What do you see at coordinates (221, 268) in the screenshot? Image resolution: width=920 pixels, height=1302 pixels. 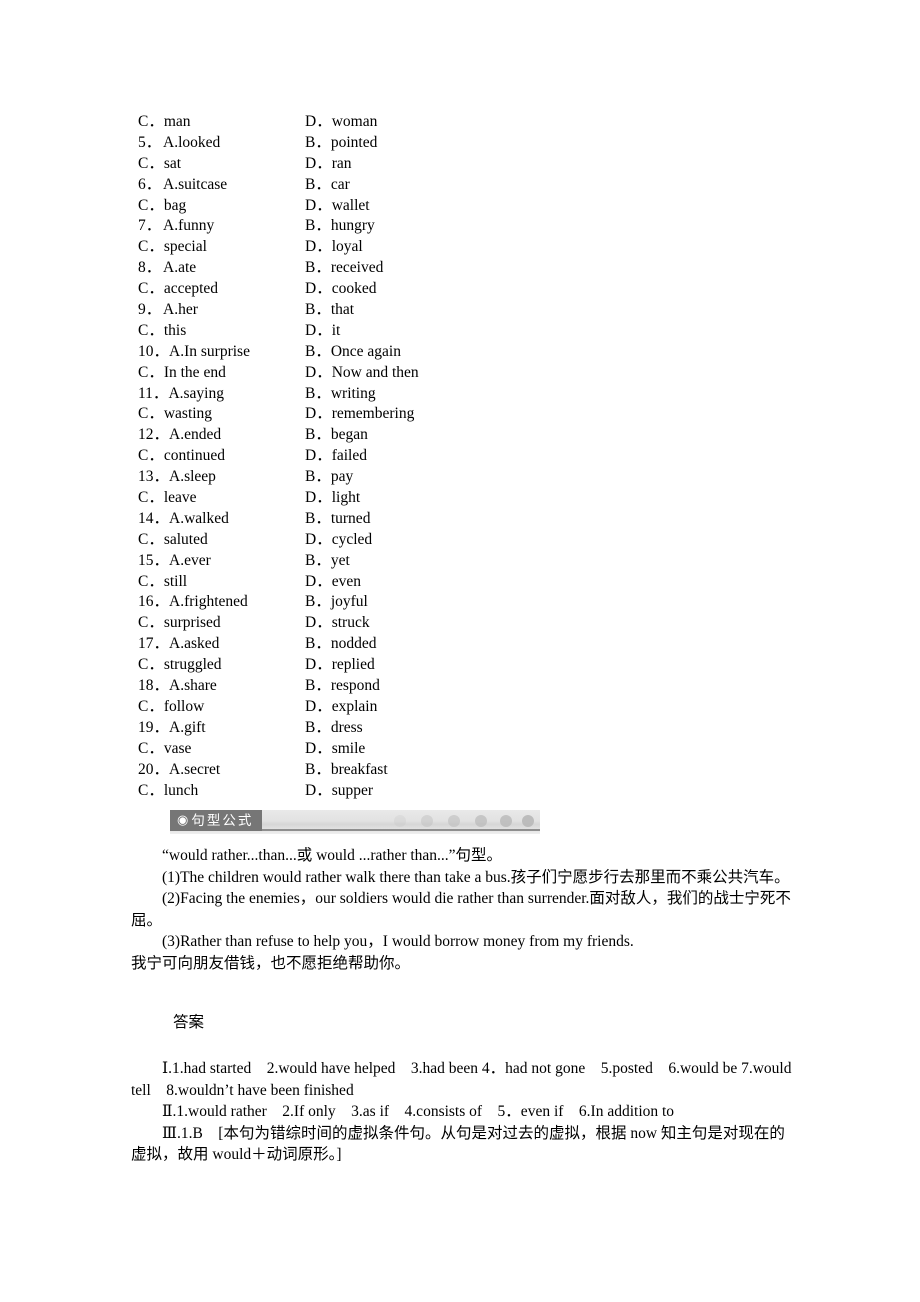 I see `option-choice-left: 8． A.ate` at bounding box center [221, 268].